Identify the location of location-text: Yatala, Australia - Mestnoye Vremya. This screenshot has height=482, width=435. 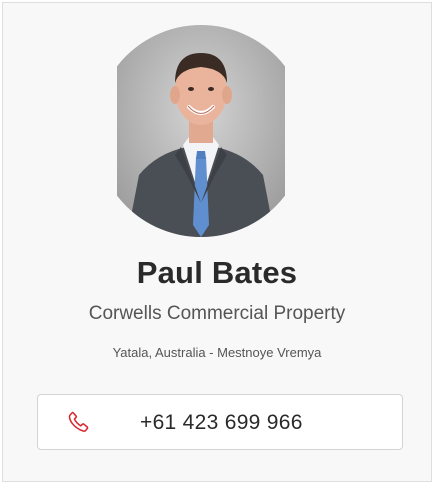
(217, 352).